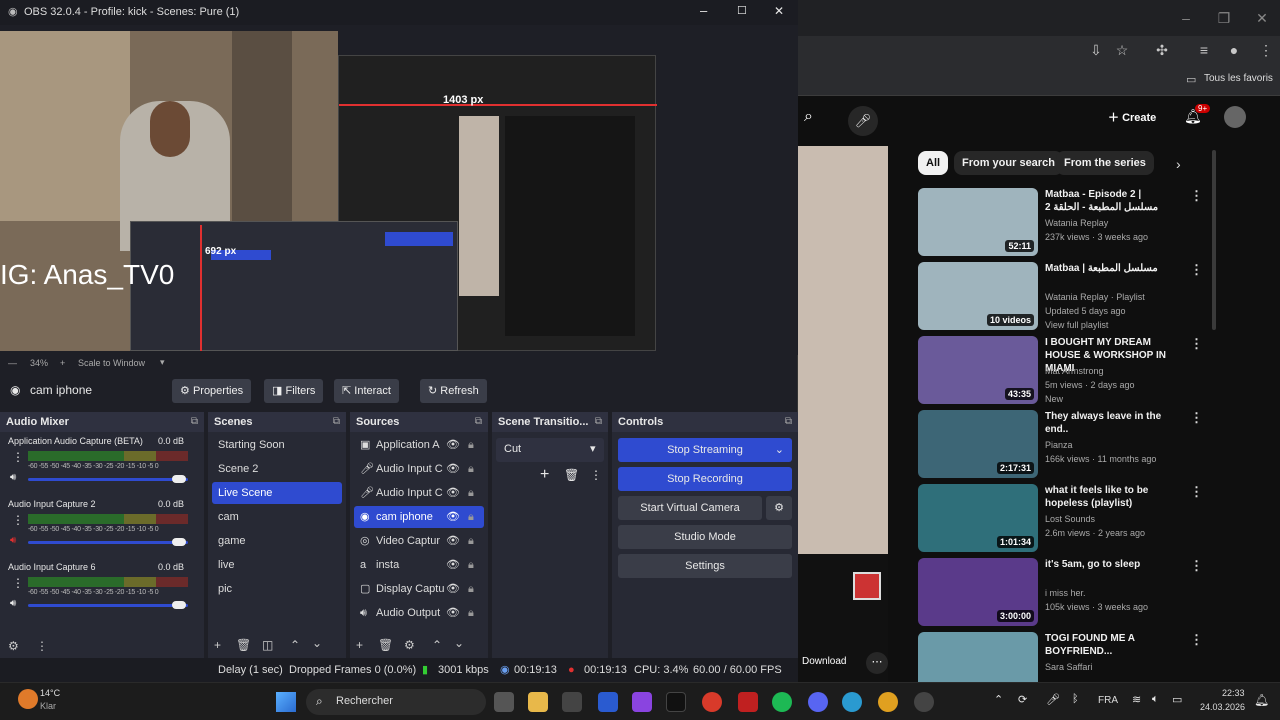 This screenshot has height=720, width=1280. Describe the element at coordinates (1076, 223) in the screenshot. I see `video-channel: Watania Replay` at that location.